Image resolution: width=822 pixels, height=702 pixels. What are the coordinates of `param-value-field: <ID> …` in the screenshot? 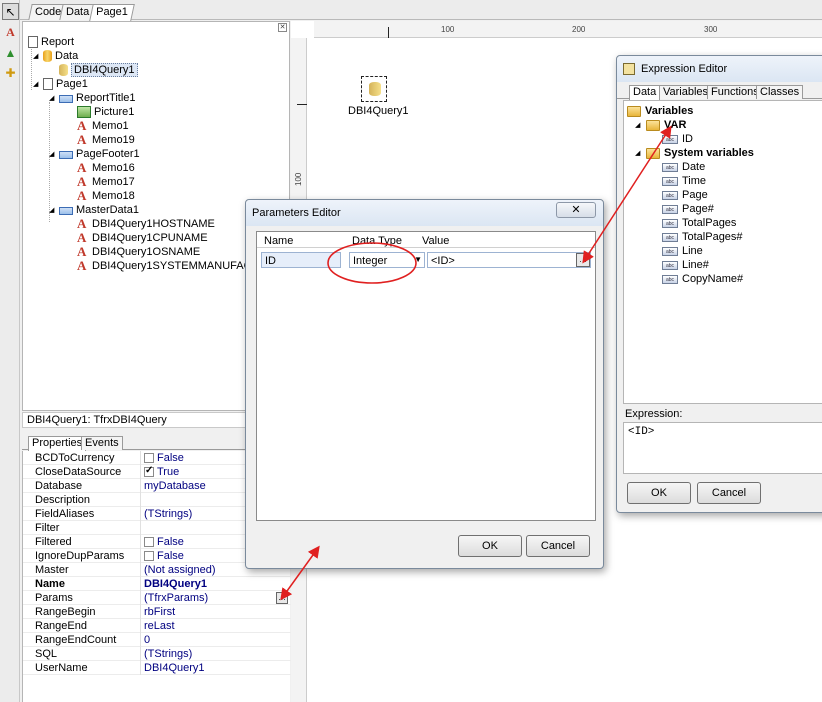 It's located at (509, 260).